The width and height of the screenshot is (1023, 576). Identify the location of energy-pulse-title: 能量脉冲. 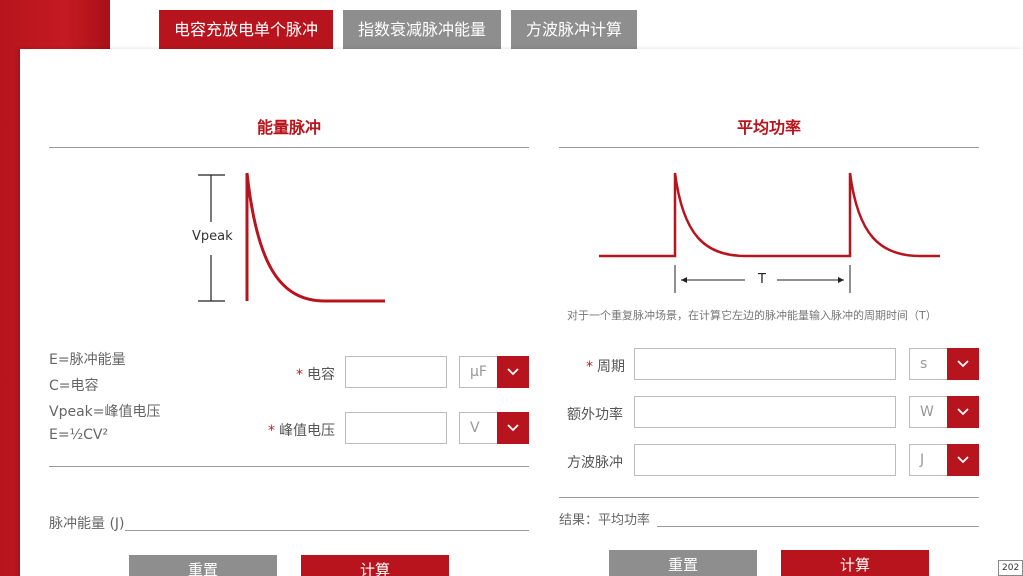
(288, 127).